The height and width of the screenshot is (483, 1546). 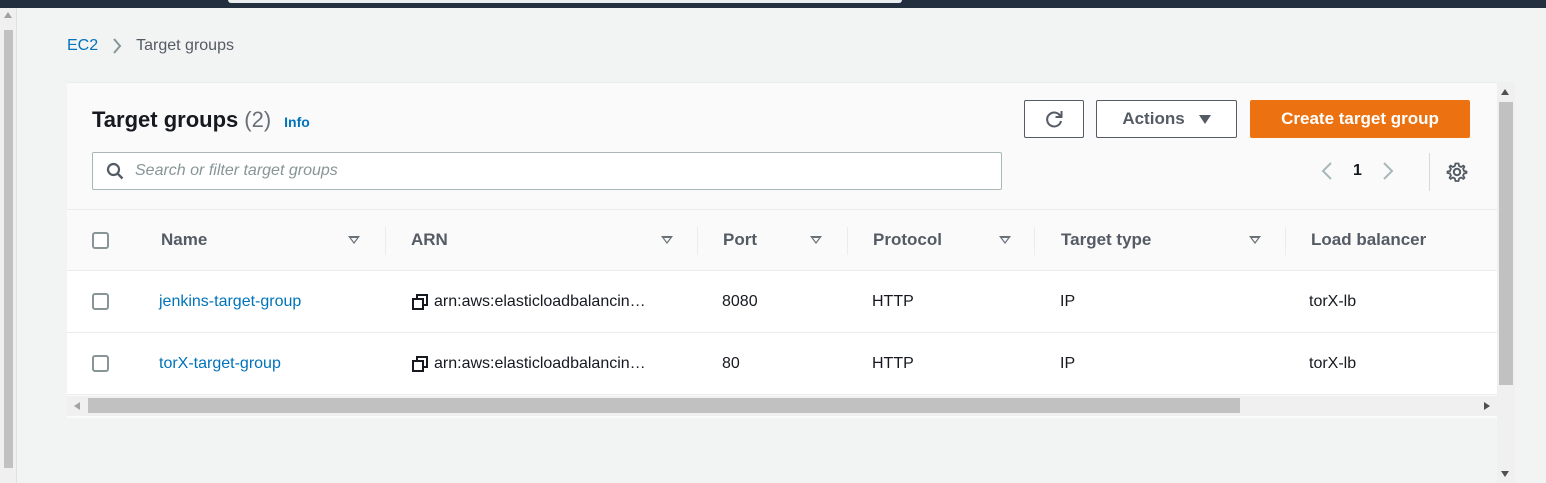 I want to click on select-all-cell, so click(x=100, y=240).